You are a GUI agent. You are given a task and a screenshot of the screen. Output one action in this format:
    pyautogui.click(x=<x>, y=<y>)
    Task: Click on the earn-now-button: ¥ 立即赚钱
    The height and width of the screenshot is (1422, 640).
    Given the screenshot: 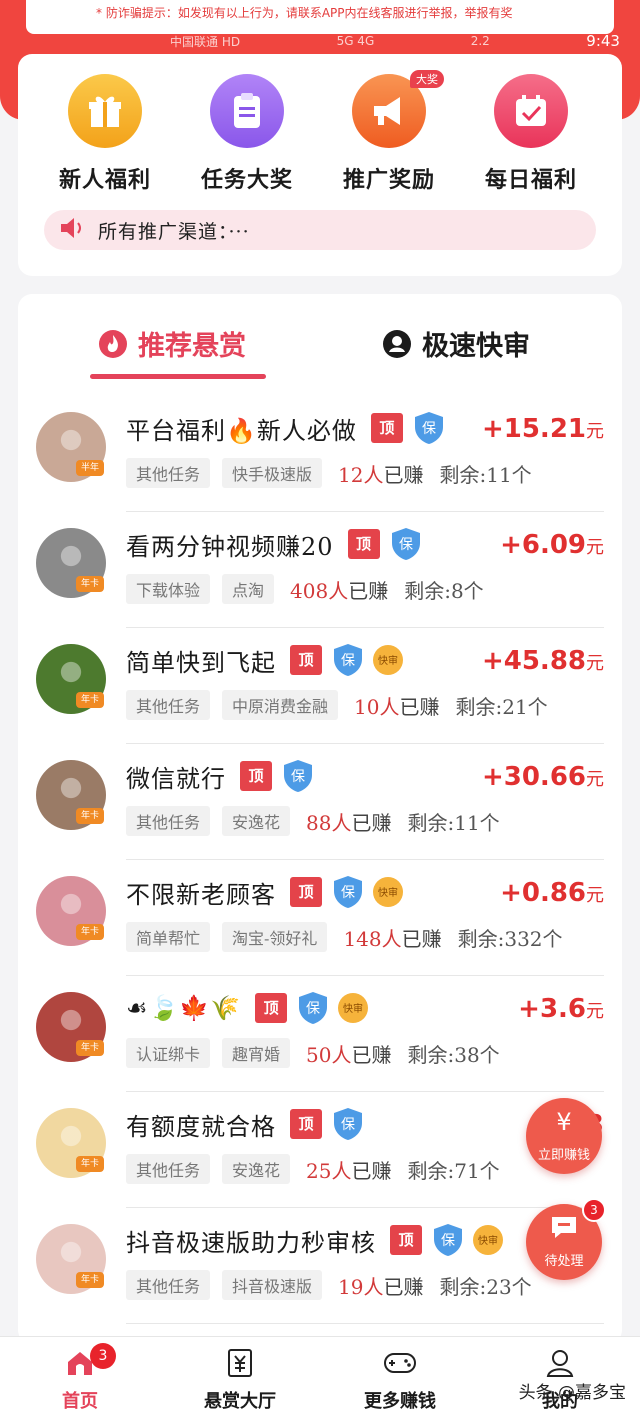 What is the action you would take?
    pyautogui.click(x=564, y=1136)
    